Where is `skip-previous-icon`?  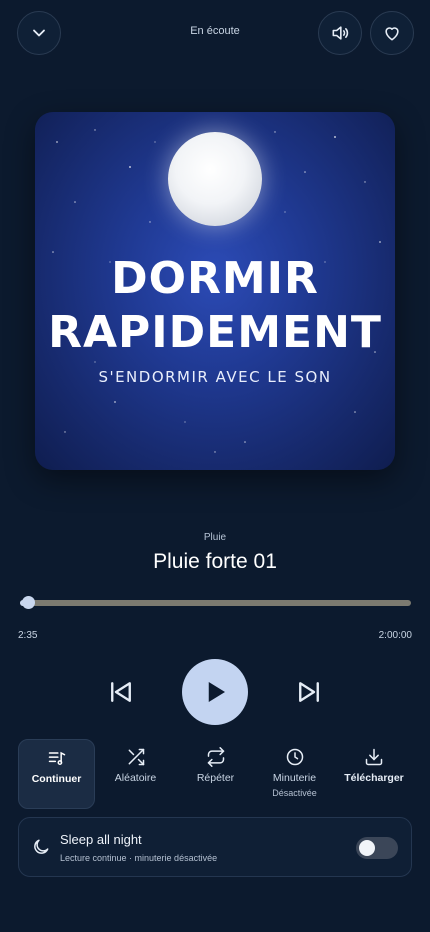
skip-previous-icon is located at coordinates (121, 692).